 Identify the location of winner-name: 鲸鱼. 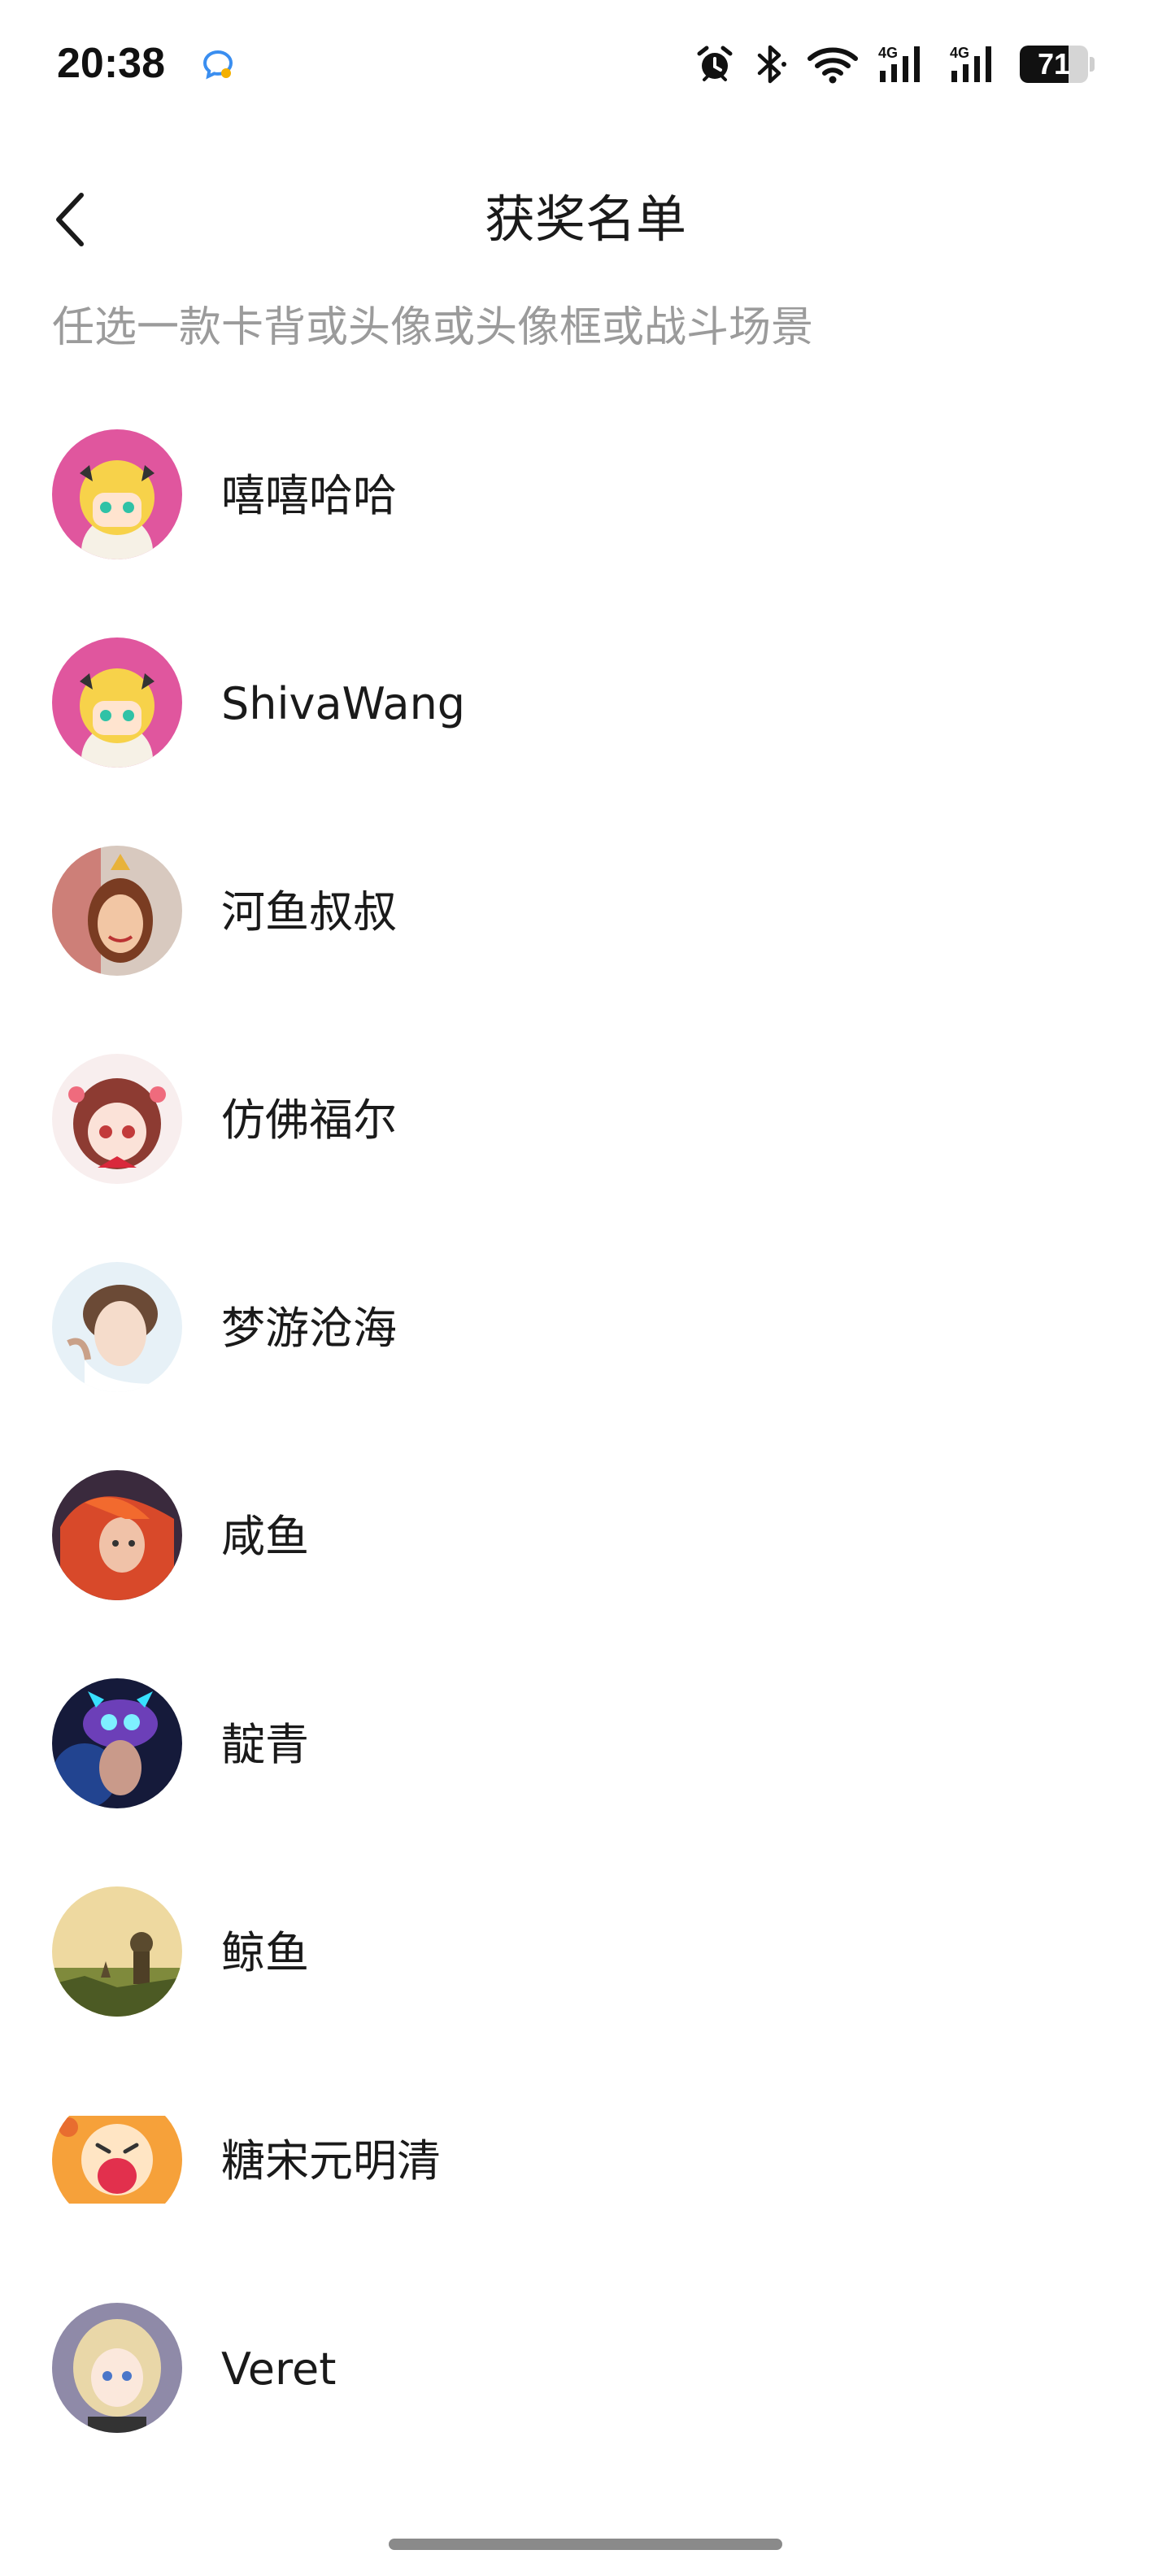
(265, 1952).